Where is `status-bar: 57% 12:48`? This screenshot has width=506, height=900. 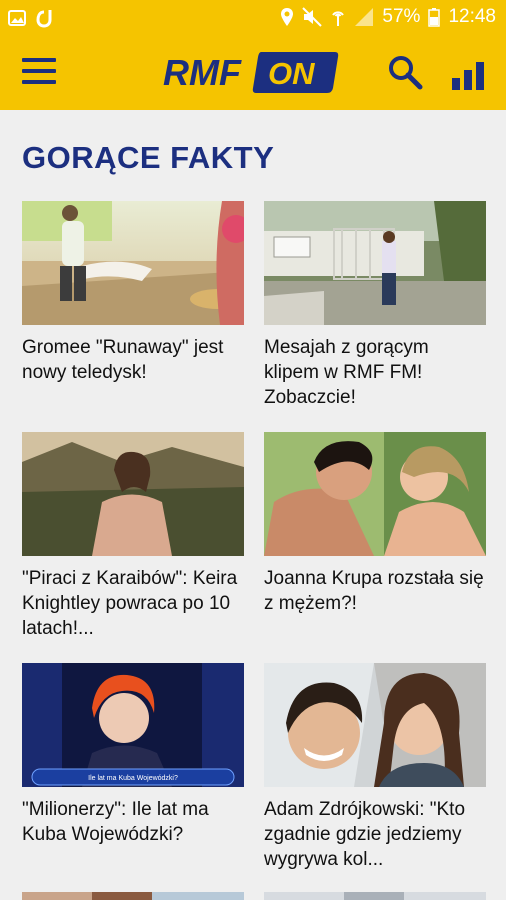 status-bar: 57% 12:48 is located at coordinates (253, 18).